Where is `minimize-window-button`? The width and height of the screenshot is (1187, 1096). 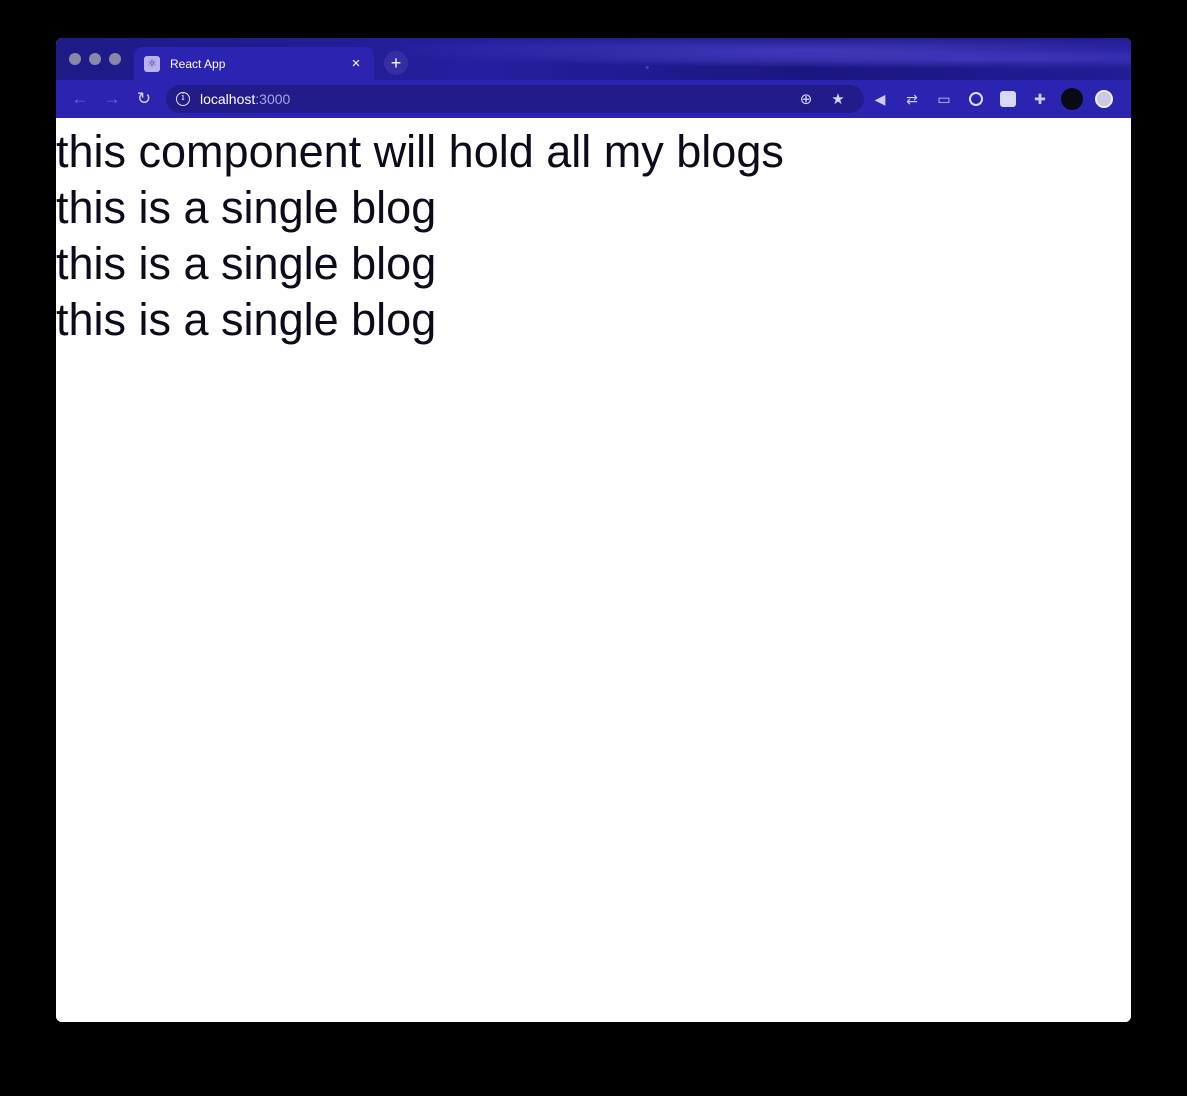
minimize-window-button is located at coordinates (95, 59).